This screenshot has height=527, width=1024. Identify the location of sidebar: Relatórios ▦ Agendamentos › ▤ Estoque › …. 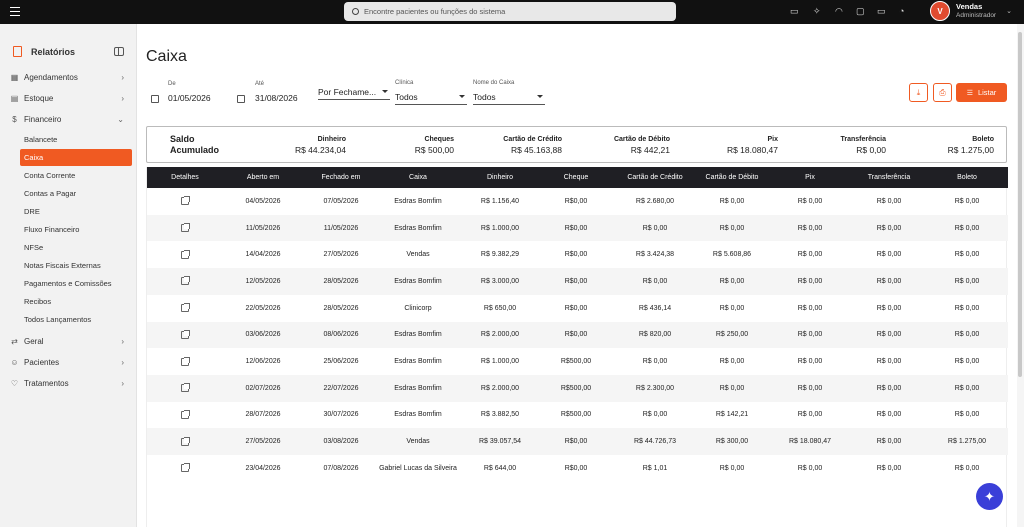
(68, 275).